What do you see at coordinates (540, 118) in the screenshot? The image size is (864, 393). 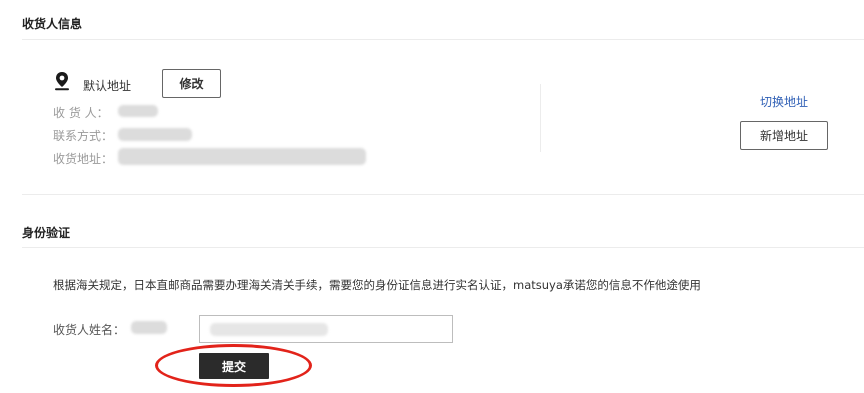 I see `vertical-divider` at bounding box center [540, 118].